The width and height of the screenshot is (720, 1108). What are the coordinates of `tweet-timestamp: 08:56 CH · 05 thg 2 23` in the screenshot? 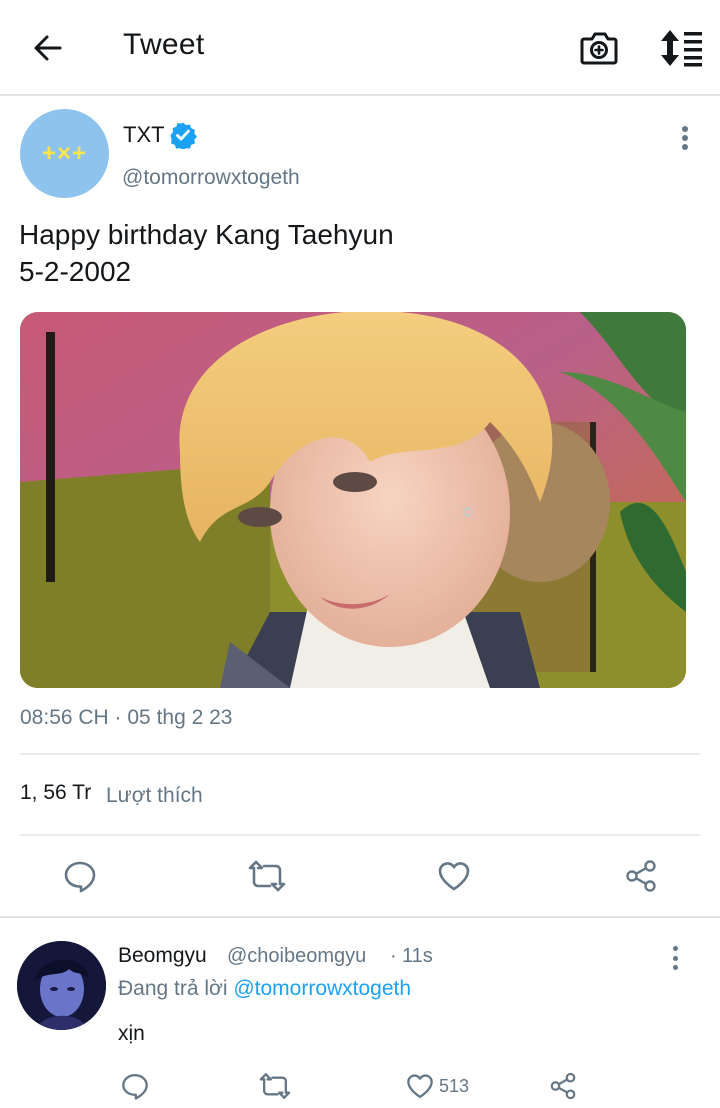 It's located at (126, 717).